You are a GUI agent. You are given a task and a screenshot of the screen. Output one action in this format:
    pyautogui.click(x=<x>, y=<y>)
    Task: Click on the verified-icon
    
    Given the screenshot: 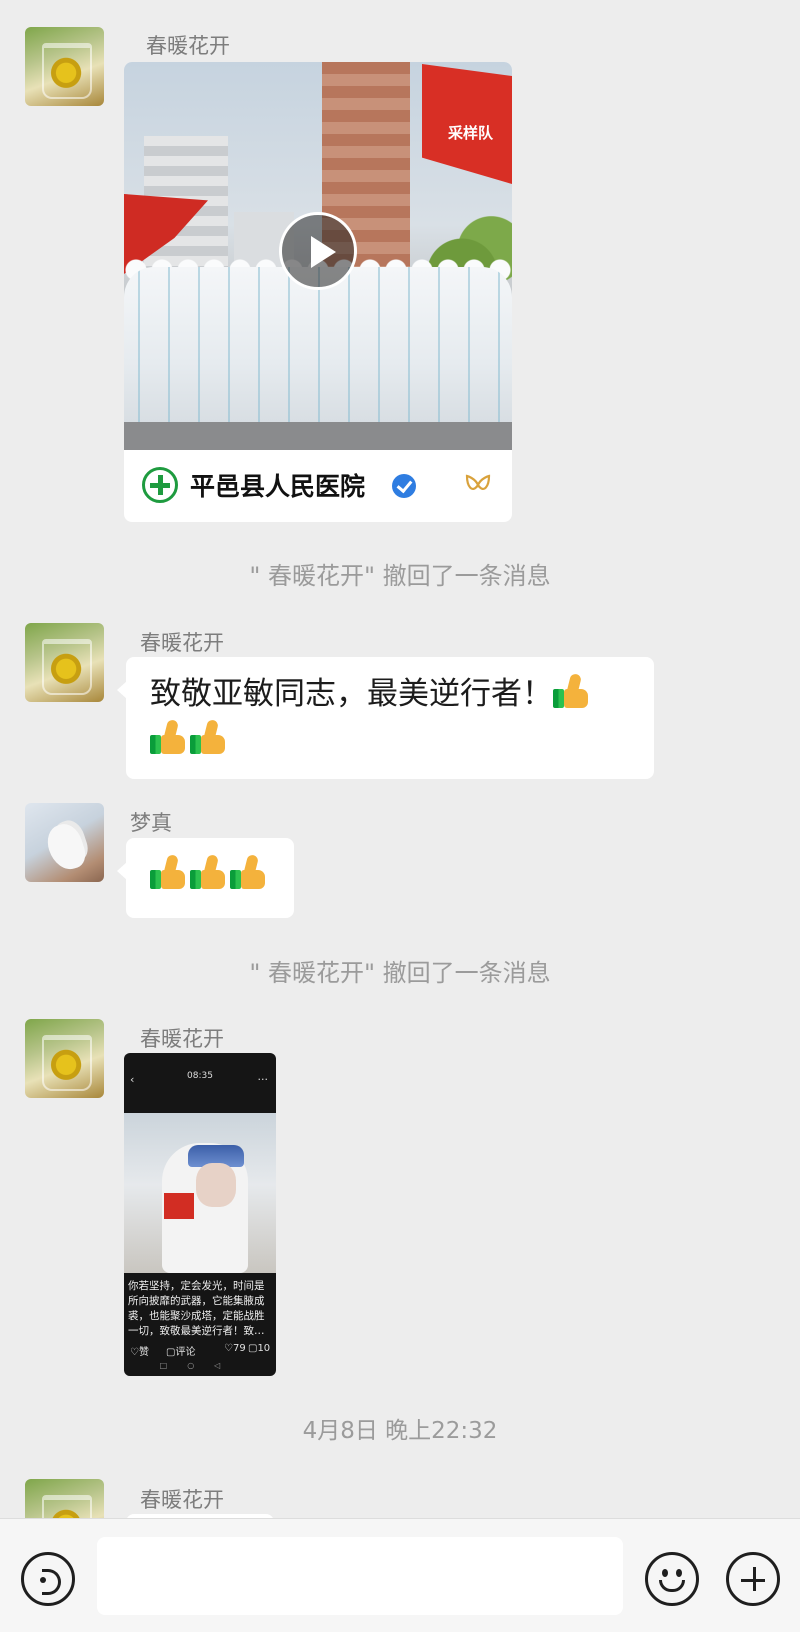 What is the action you would take?
    pyautogui.click(x=404, y=486)
    